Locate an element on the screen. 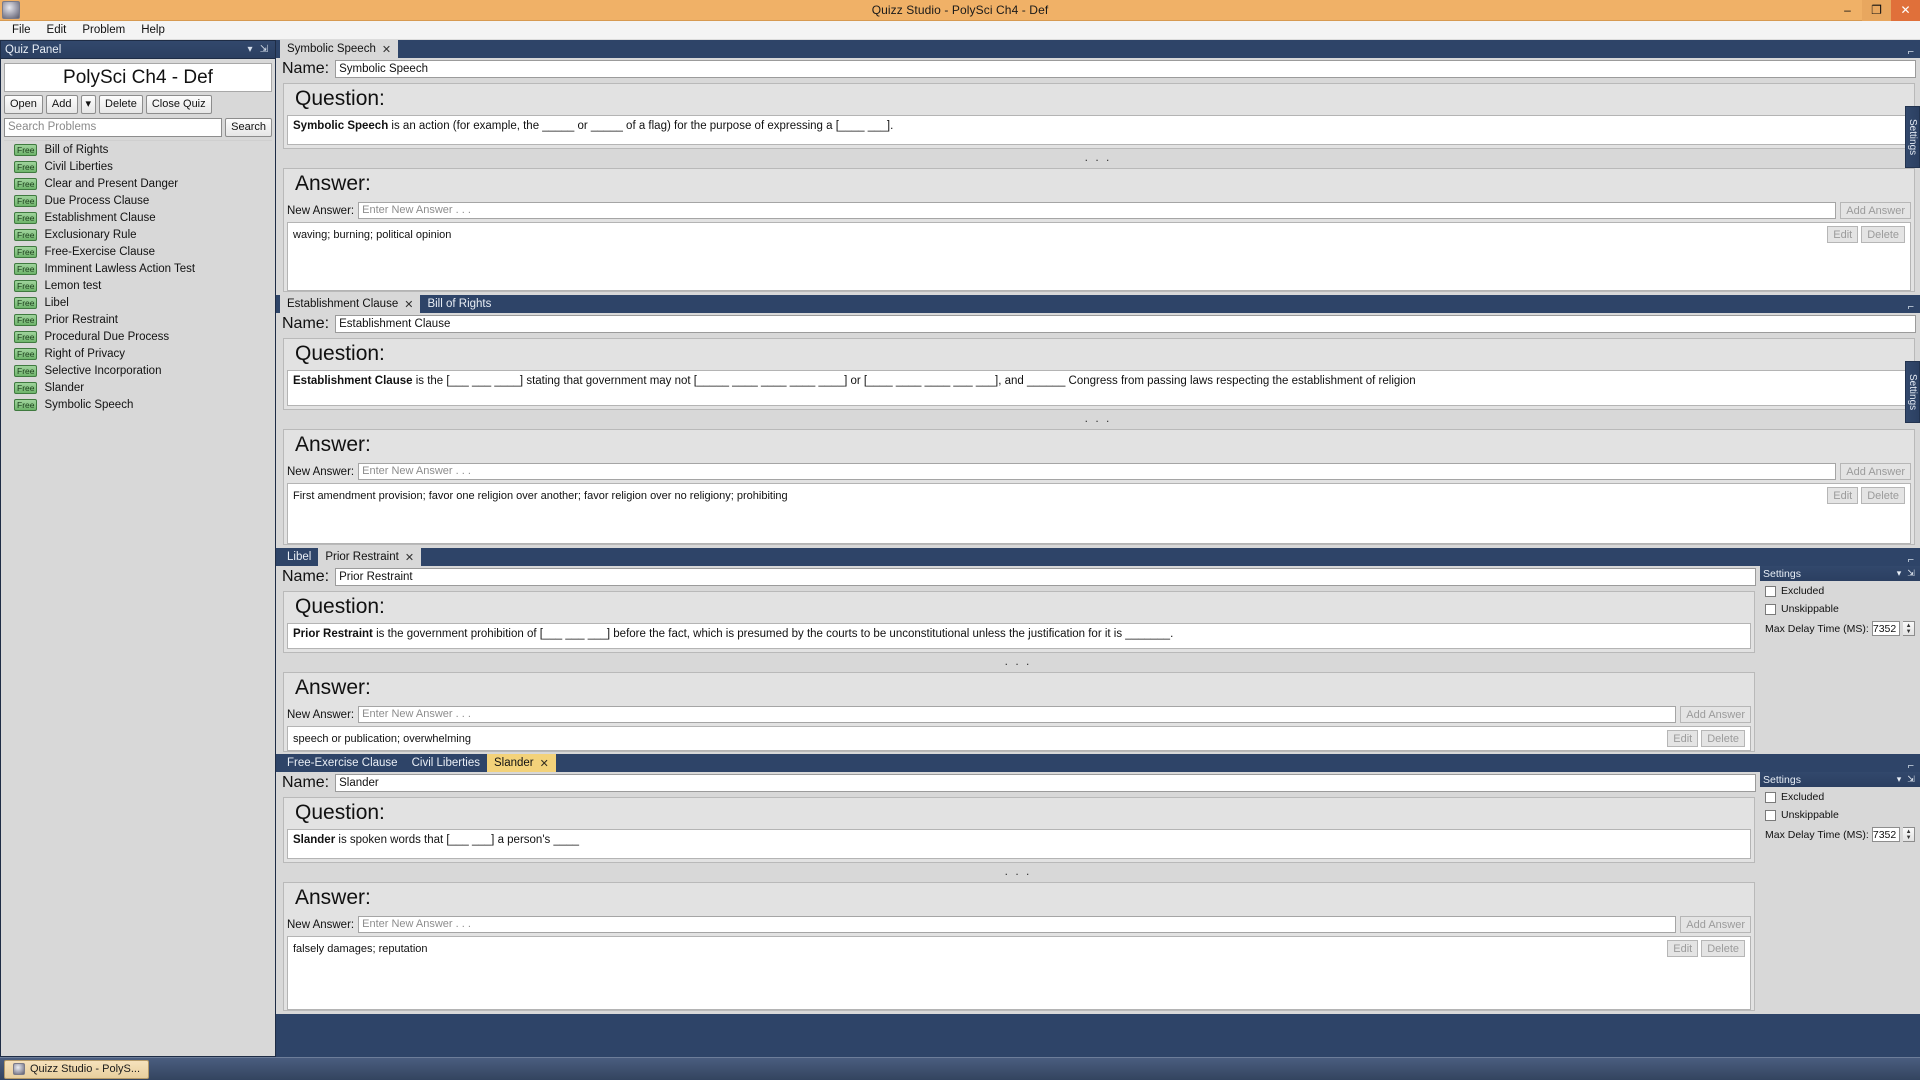  name-input: Prior Restraint is located at coordinates (1045, 577).